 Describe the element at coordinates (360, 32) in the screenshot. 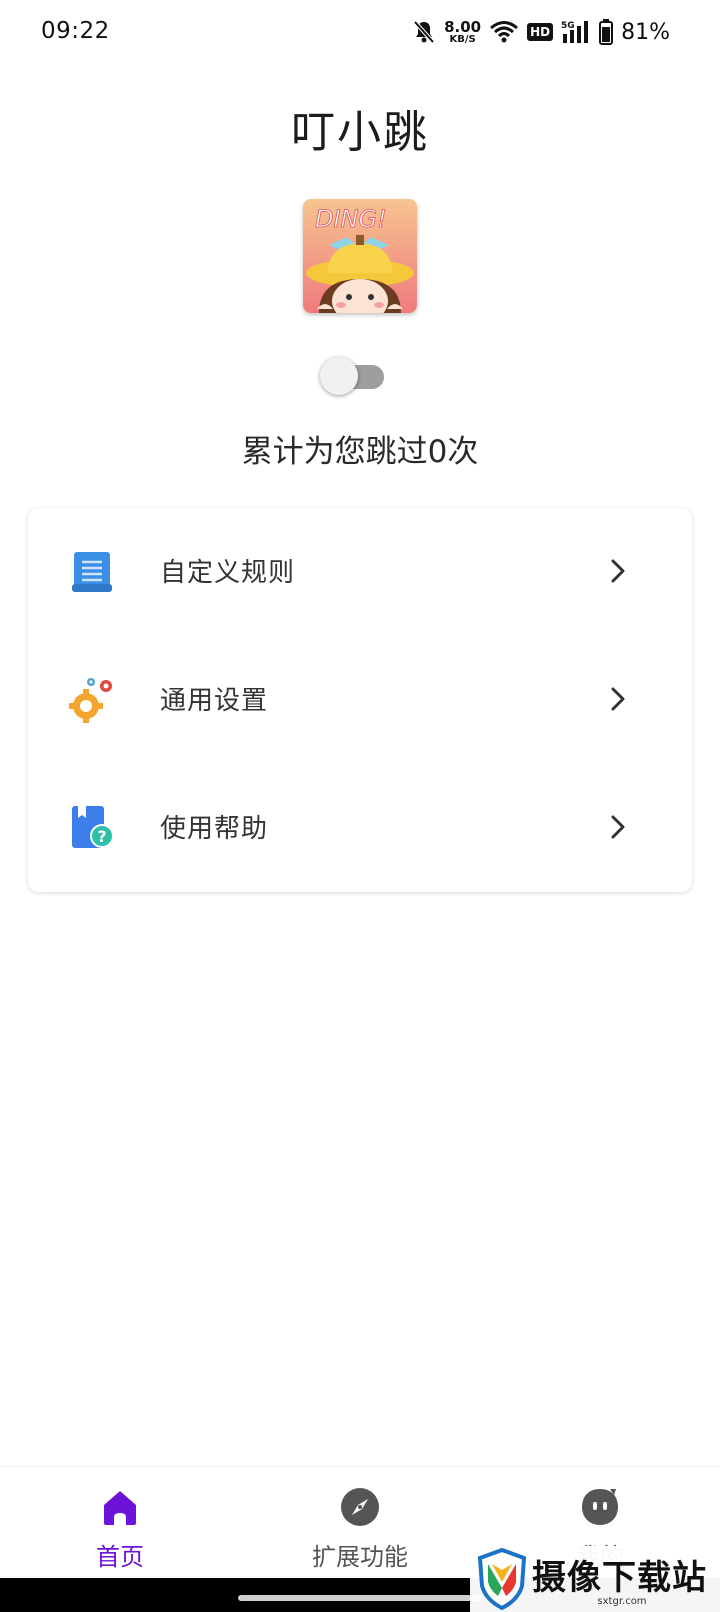

I see `status-bar: 09:22 8.00 KB/S HD 5G 81%` at that location.